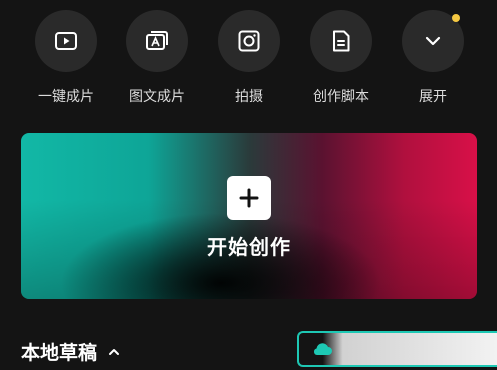 The height and width of the screenshot is (370, 497). I want to click on tool-expand: 展开, so click(433, 58).